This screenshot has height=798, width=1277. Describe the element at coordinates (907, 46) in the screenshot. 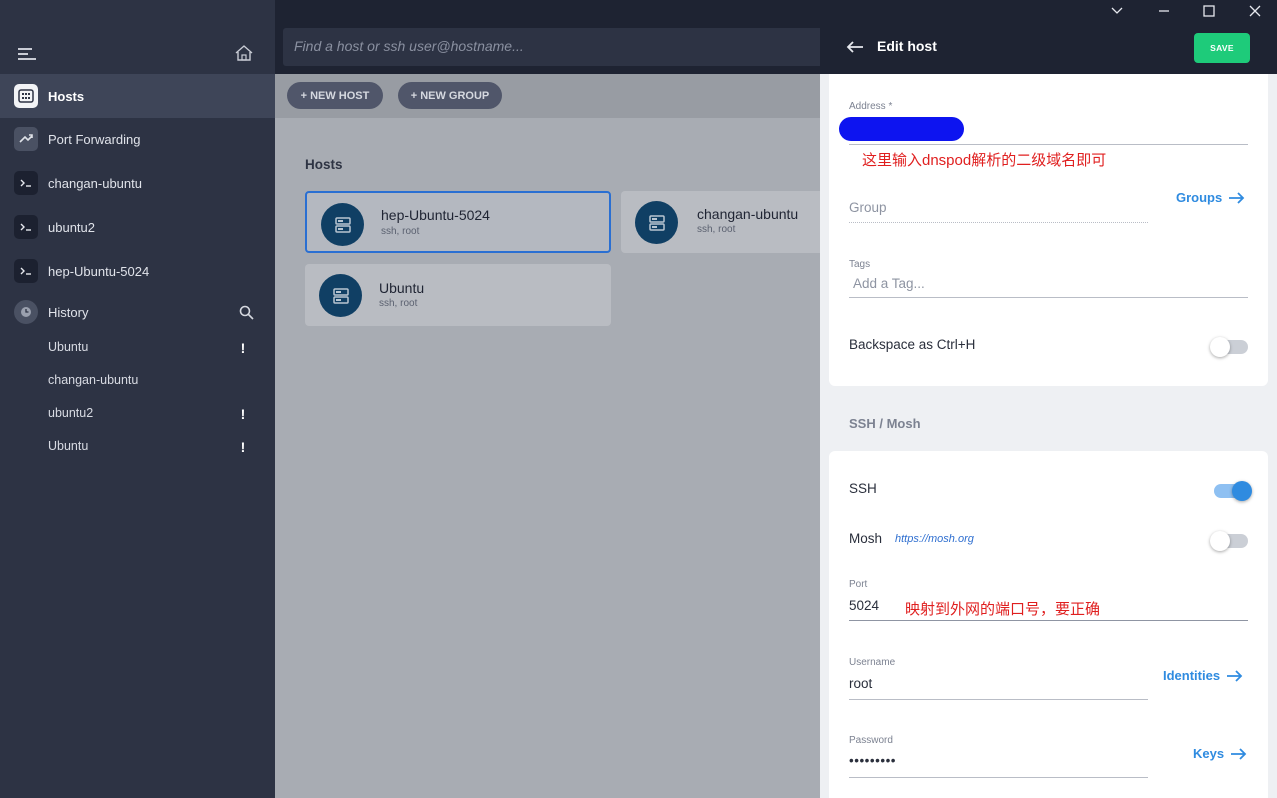

I see `panel-title: Edit host` at that location.